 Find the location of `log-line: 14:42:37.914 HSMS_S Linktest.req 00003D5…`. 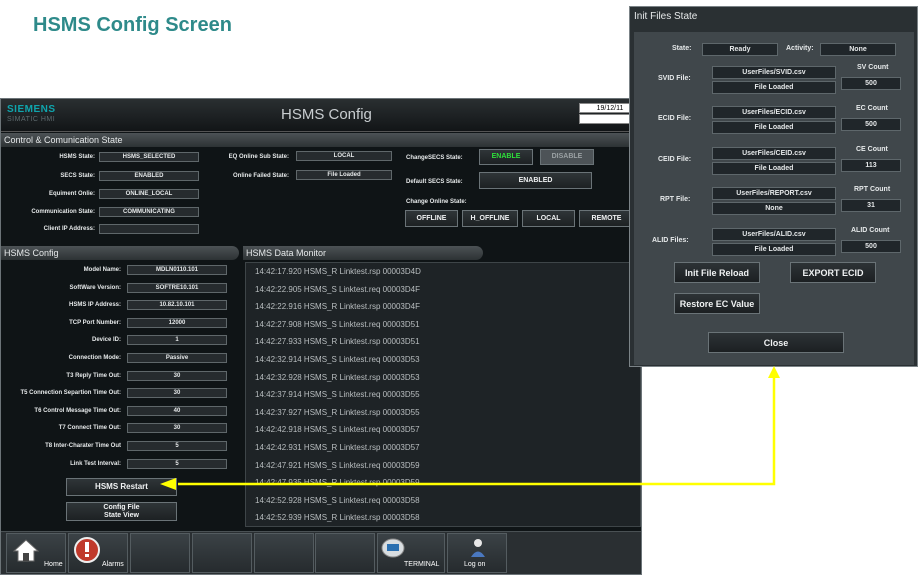

log-line: 14:42:37.914 HSMS_S Linktest.req 00003D5… is located at coordinates (337, 395).